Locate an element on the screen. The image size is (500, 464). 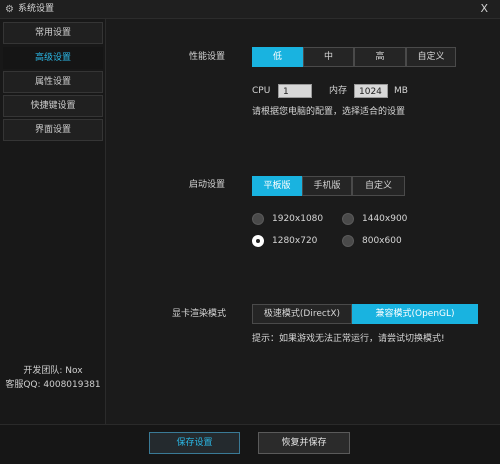
performance-option-medium: 中 is located at coordinates (328, 57).